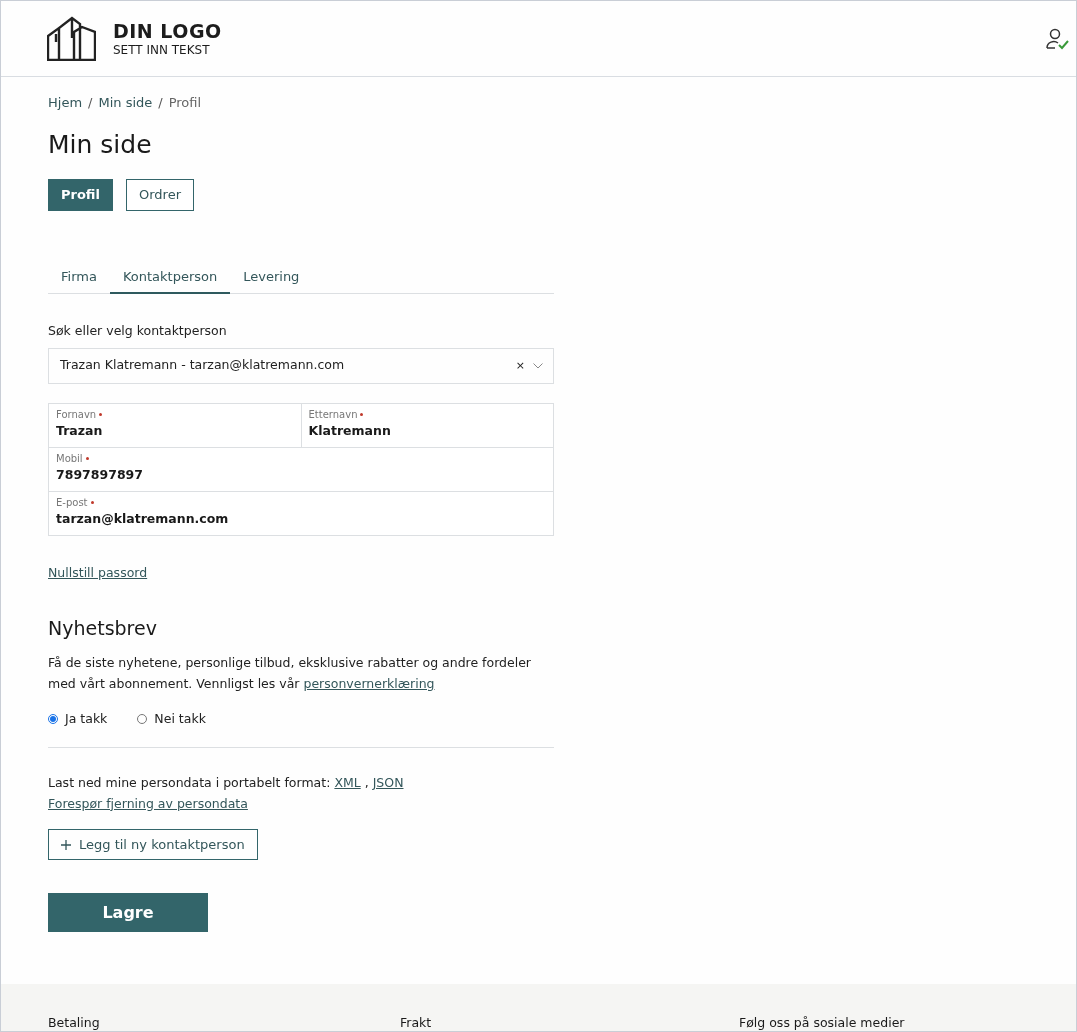 The height and width of the screenshot is (1032, 1077). Describe the element at coordinates (427, 425) in the screenshot. I see `text-field: Etternavn Klatremann` at that location.